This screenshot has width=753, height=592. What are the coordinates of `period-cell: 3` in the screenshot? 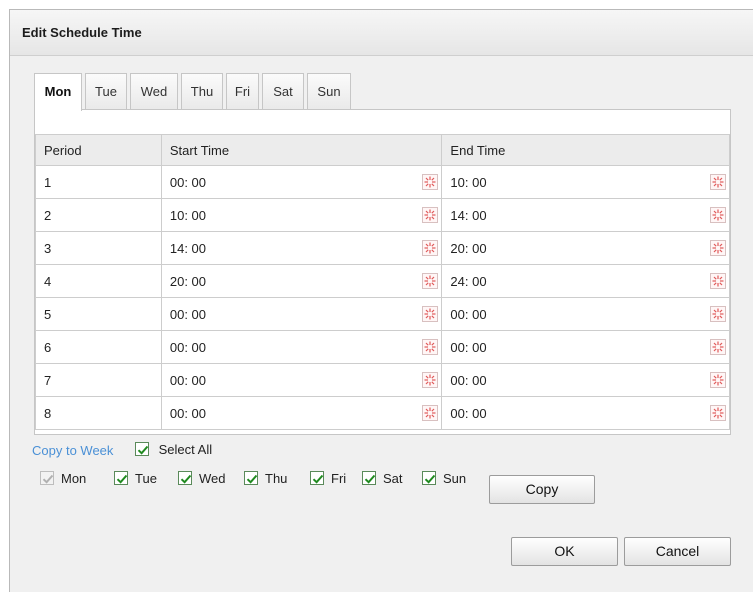 It's located at (98, 248).